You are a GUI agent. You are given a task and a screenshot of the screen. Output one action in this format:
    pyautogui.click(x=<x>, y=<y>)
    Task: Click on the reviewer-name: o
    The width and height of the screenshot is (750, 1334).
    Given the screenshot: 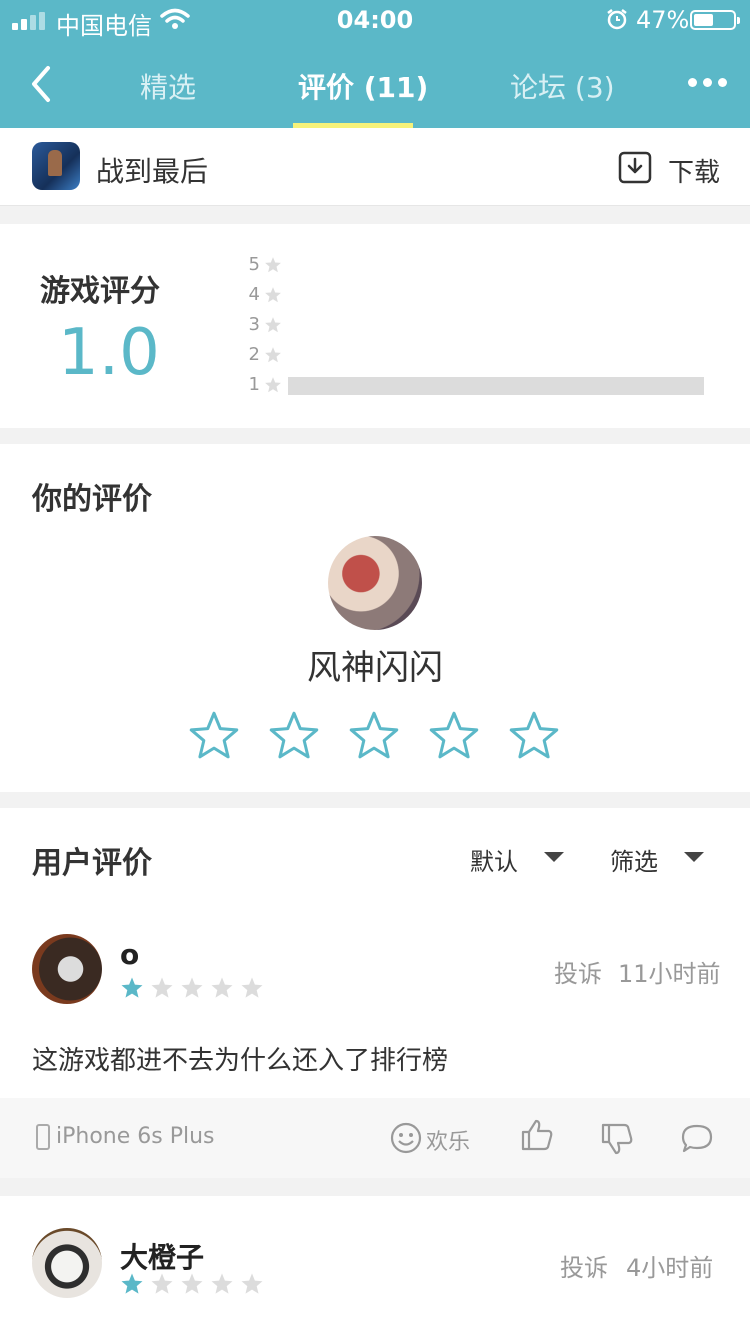 What is the action you would take?
    pyautogui.click(x=129, y=954)
    